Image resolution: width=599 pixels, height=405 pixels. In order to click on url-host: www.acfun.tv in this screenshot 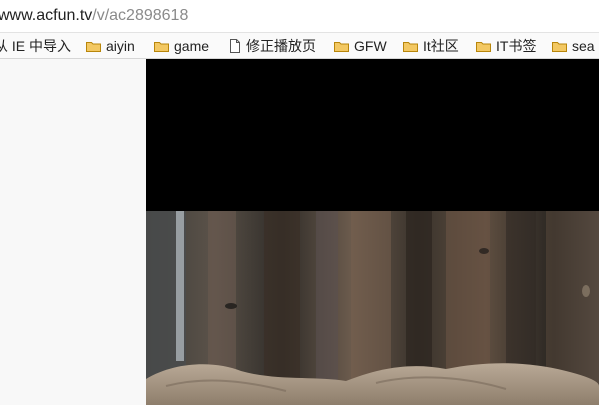, I will do `click(46, 15)`.